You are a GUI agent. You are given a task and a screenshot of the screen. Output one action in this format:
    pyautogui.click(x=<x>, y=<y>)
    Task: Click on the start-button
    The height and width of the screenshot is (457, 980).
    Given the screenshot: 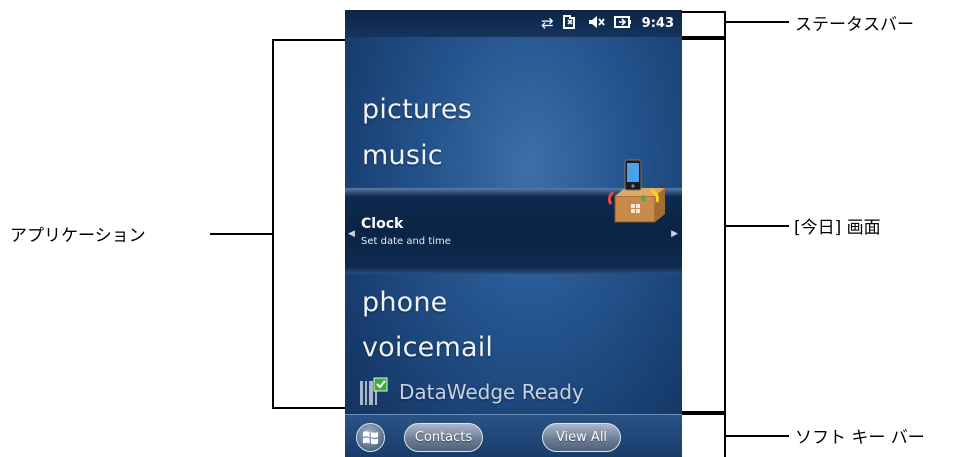 What is the action you would take?
    pyautogui.click(x=370, y=437)
    